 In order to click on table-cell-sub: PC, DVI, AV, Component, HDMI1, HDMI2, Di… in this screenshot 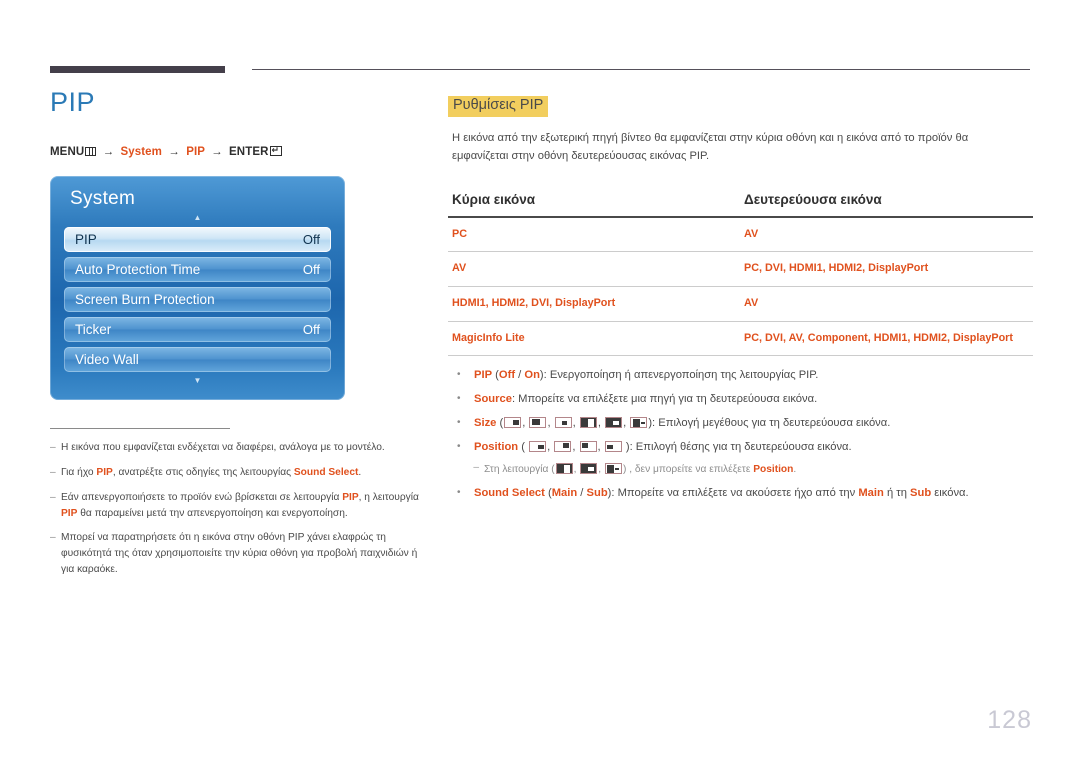, I will do `click(886, 339)`.